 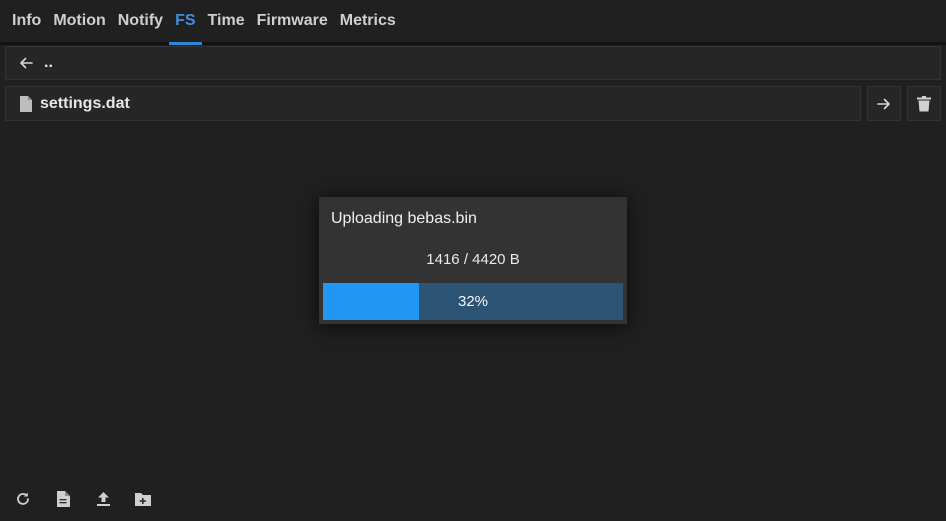 I want to click on parent-directory-label: .., so click(x=48, y=62).